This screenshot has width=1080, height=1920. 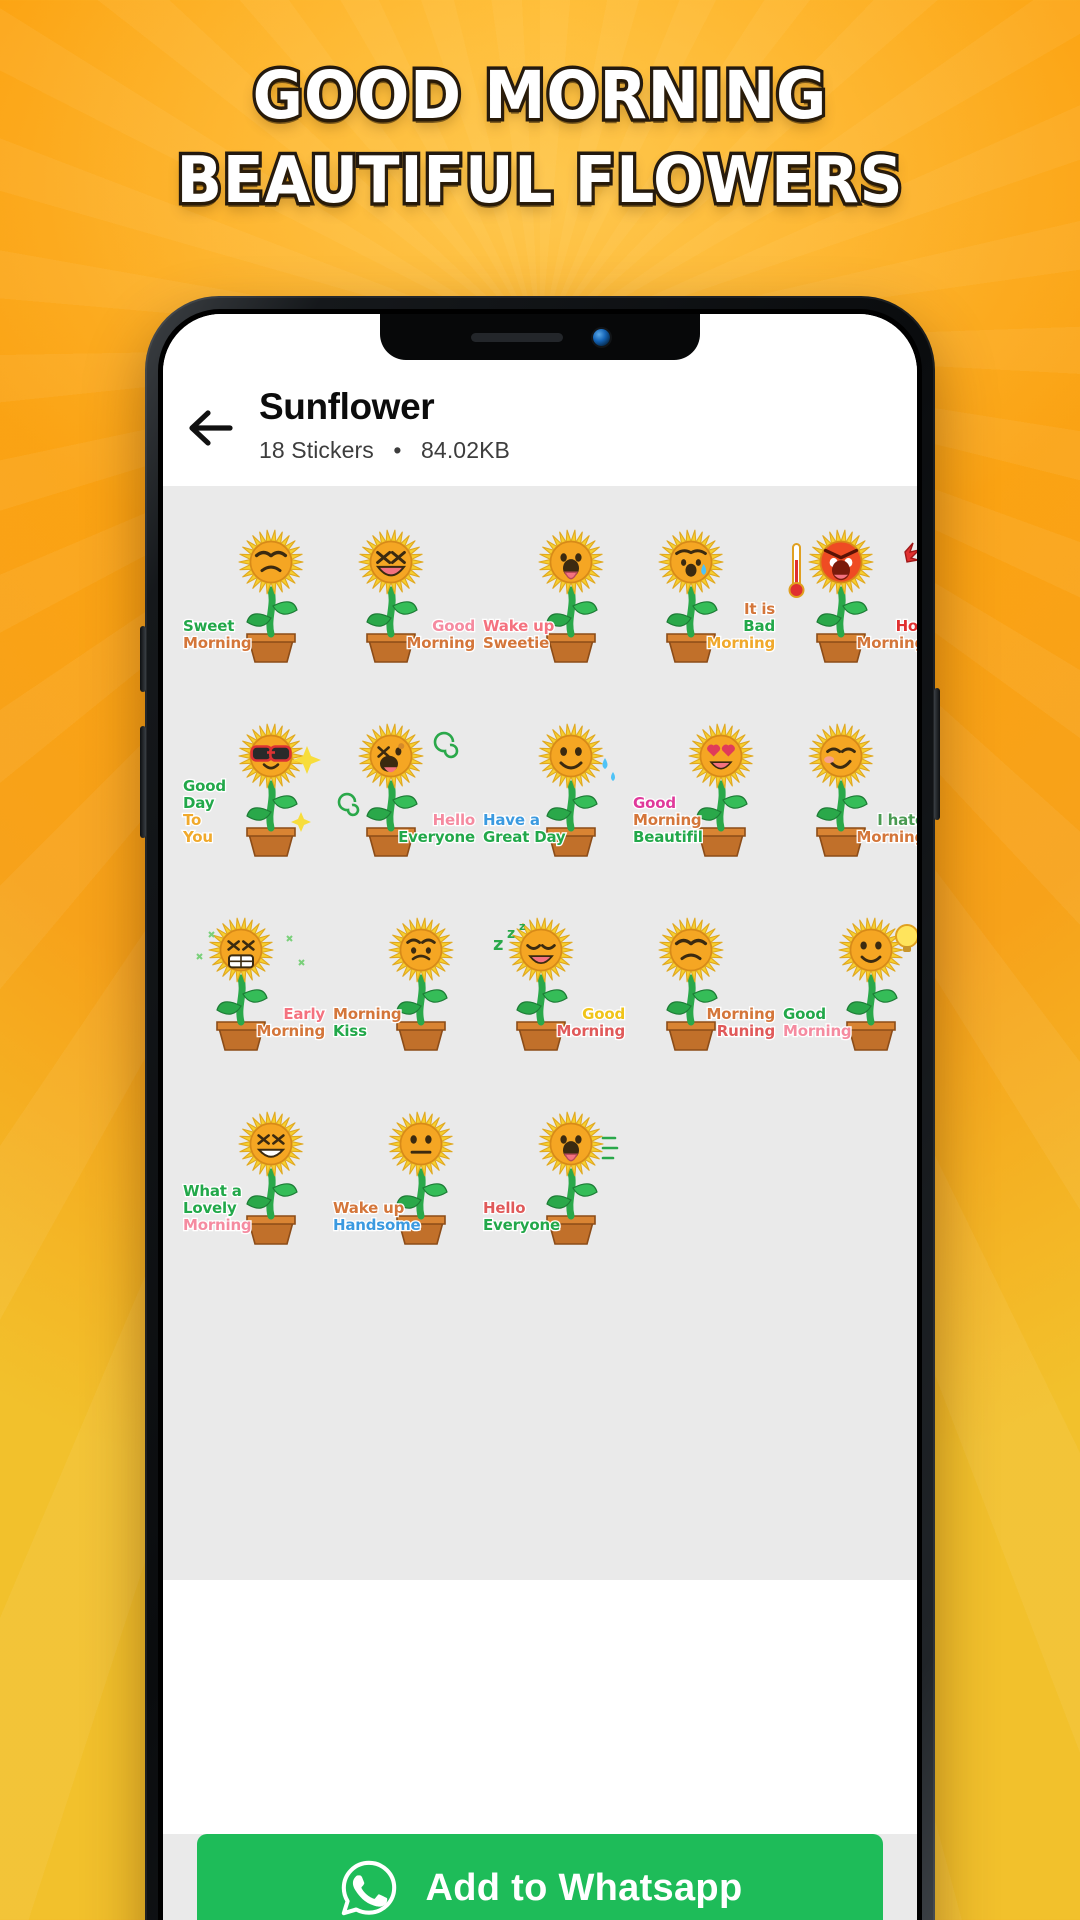 What do you see at coordinates (554, 597) in the screenshot?
I see `sticker-item: Wake up Sweetie` at bounding box center [554, 597].